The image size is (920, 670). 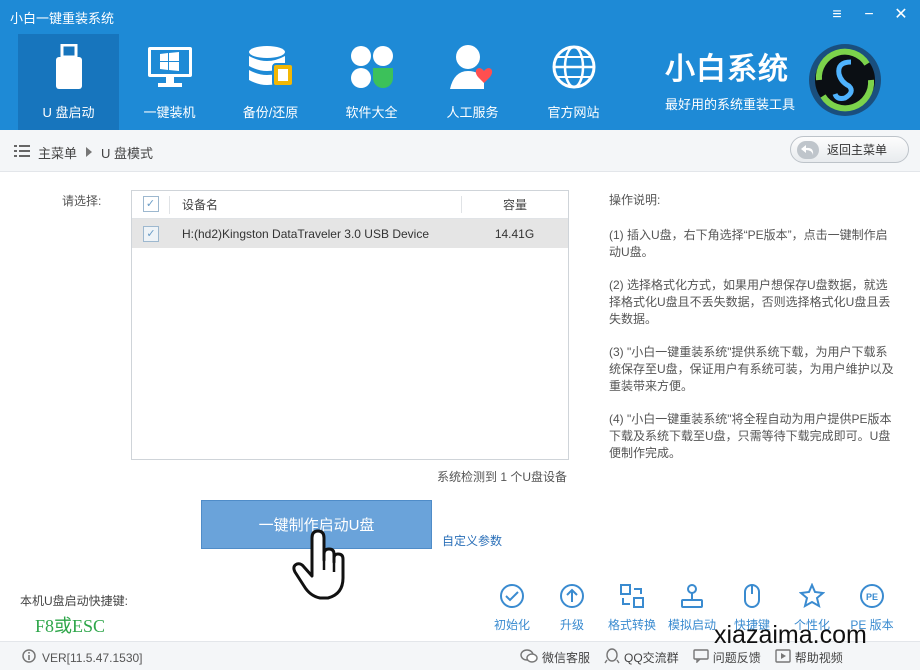 I want to click on main-nav: U 盘启动 一键装机 备份/还原 软件大全 人工服务 官方网站, so click(x=321, y=82).